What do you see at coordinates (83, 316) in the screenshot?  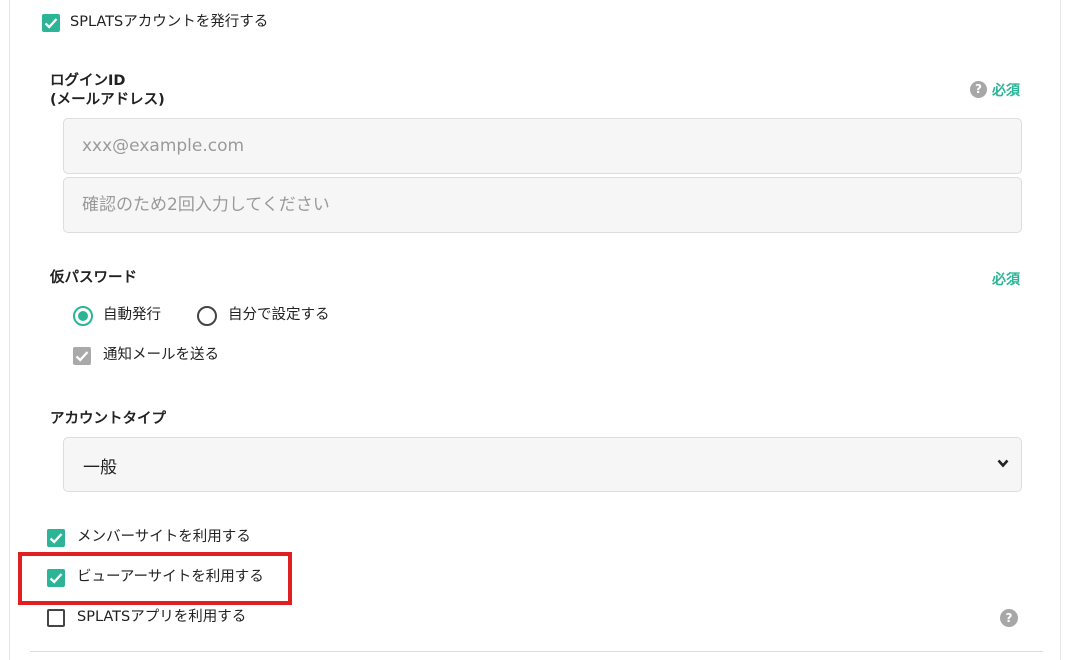 I see `auto-issue-radio` at bounding box center [83, 316].